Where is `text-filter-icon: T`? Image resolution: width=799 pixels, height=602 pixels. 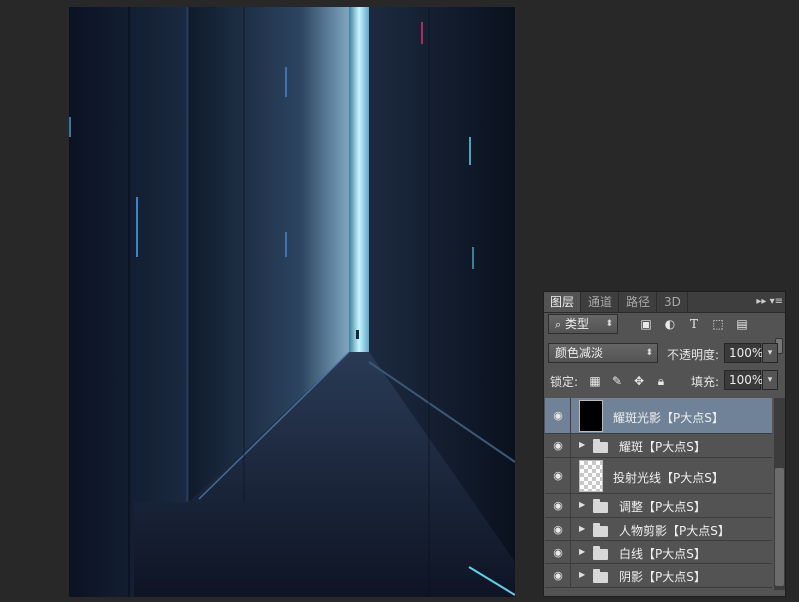 text-filter-icon: T is located at coordinates (694, 324).